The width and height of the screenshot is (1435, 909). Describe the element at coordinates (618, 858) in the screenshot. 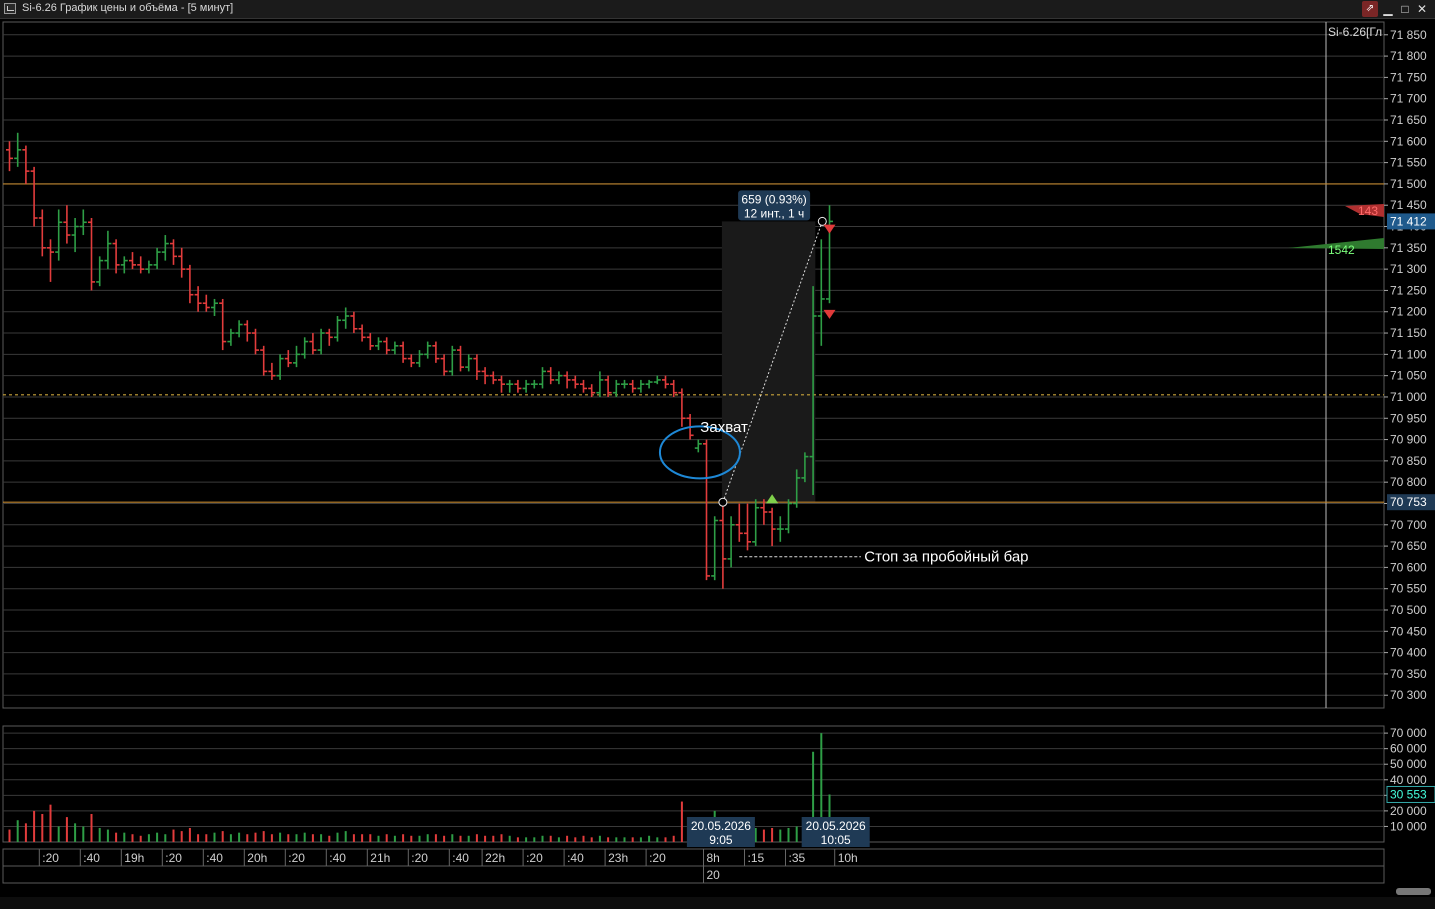

I see `time-tick-label: 23h` at that location.